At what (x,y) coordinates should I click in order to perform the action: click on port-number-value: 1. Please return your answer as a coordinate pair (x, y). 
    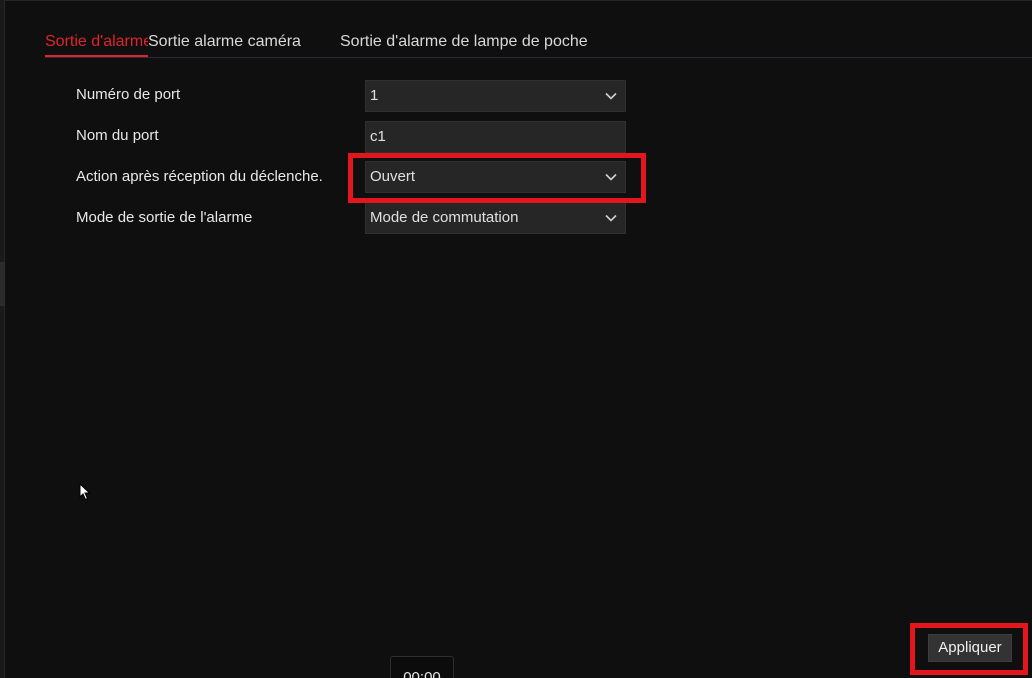
    Looking at the image, I should click on (374, 95).